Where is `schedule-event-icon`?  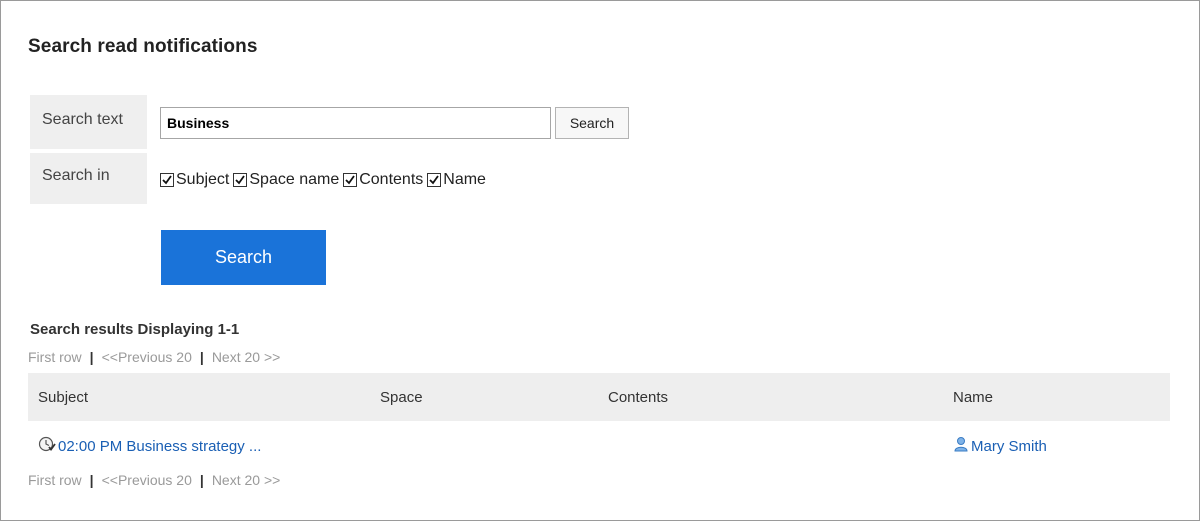 schedule-event-icon is located at coordinates (47, 446).